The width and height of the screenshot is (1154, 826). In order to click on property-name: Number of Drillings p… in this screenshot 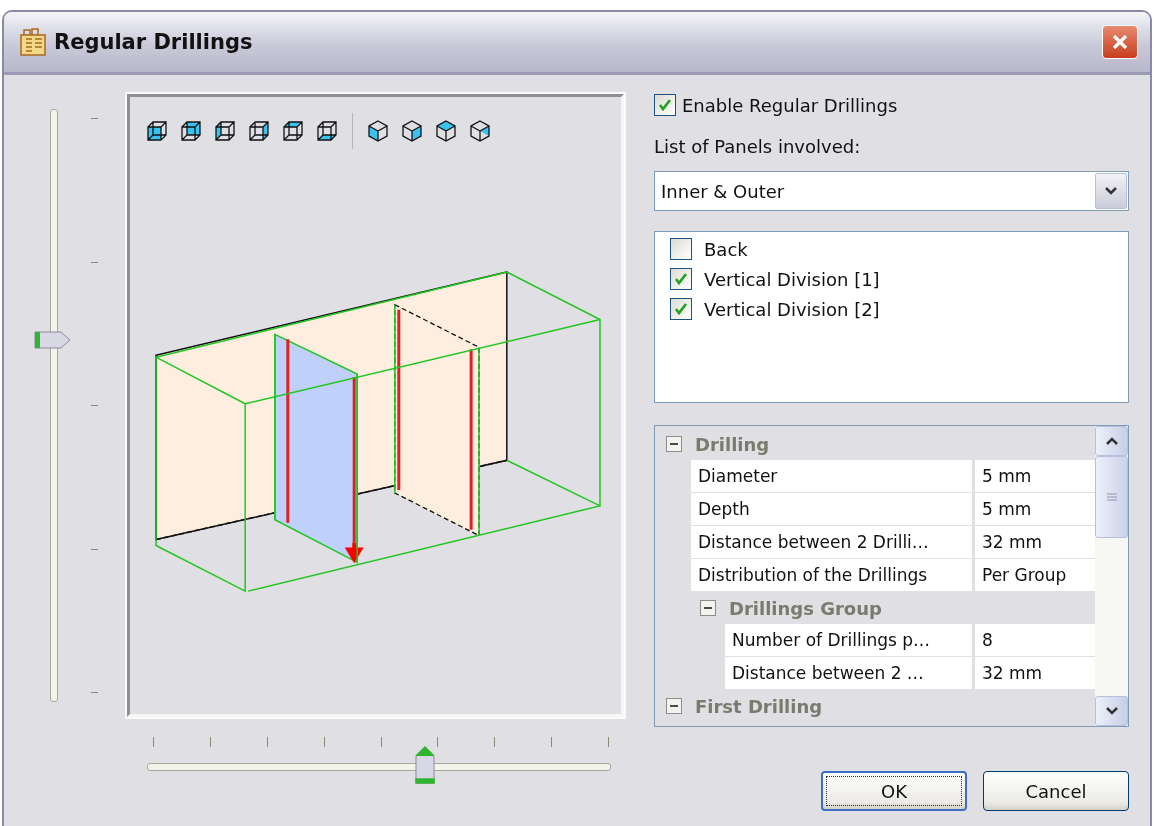, I will do `click(848, 640)`.